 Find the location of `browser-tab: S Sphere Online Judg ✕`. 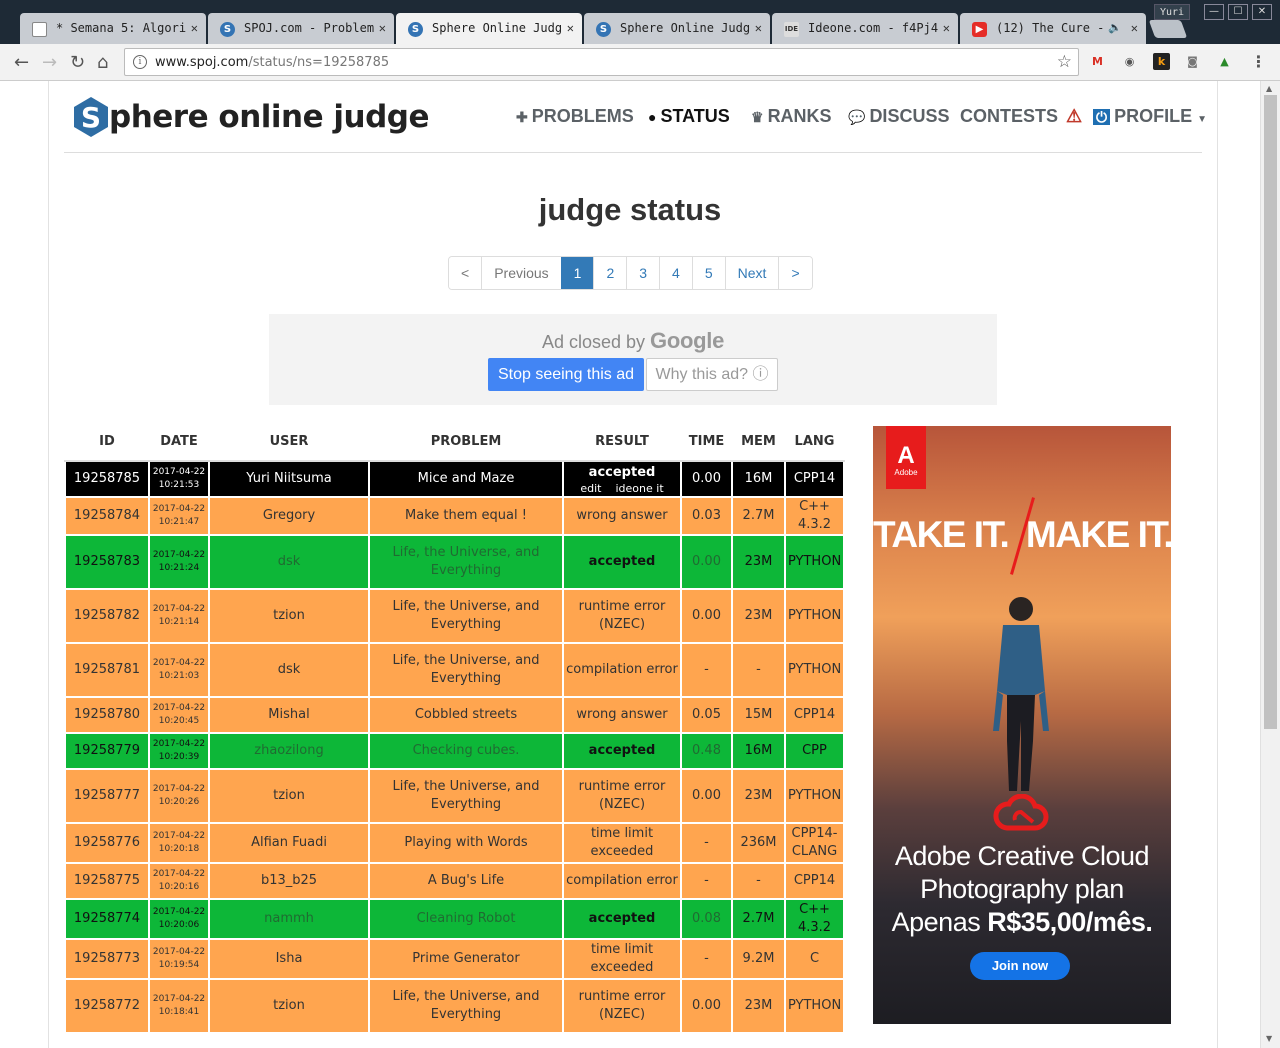

browser-tab: S Sphere Online Judg ✕ is located at coordinates (677, 28).